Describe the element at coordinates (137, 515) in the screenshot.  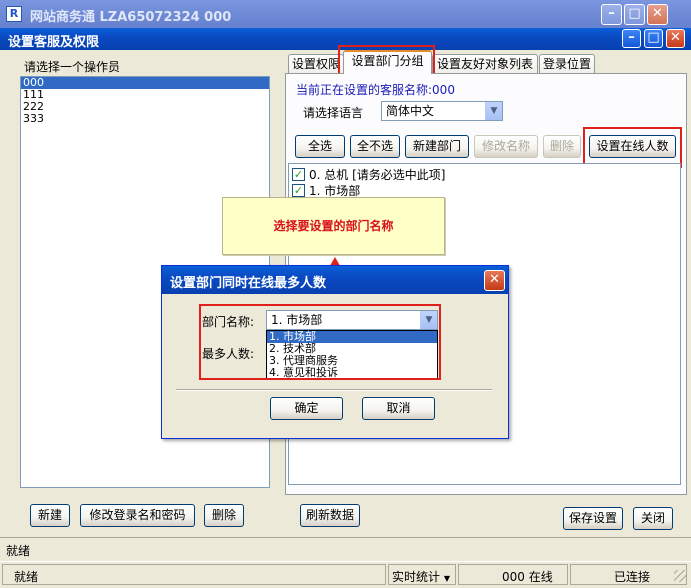
I see `change-login-button: 修改登录名和密码` at that location.